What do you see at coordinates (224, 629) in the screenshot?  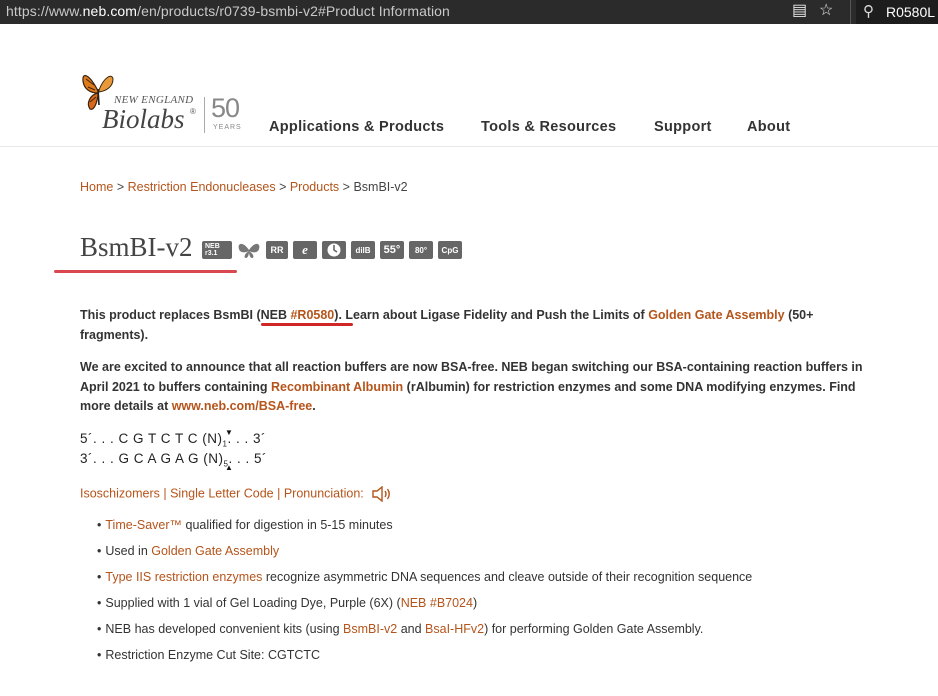 I see `text: NEB has developed convenient kits (using` at bounding box center [224, 629].